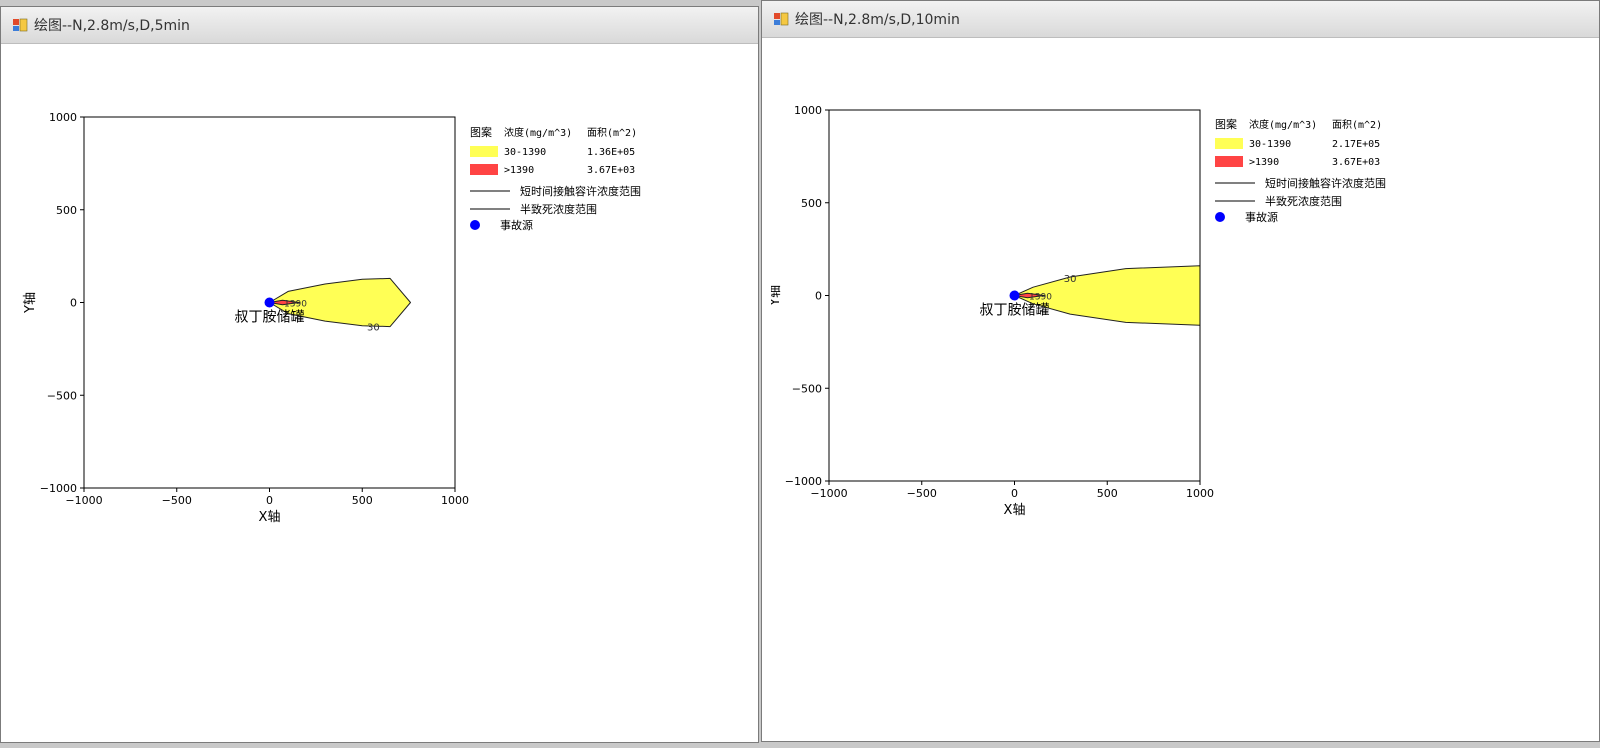 The image size is (1600, 748). Describe the element at coordinates (1180, 19) in the screenshot. I see `title-bar: 绘图--N,2.8m/s,D,10min` at that location.